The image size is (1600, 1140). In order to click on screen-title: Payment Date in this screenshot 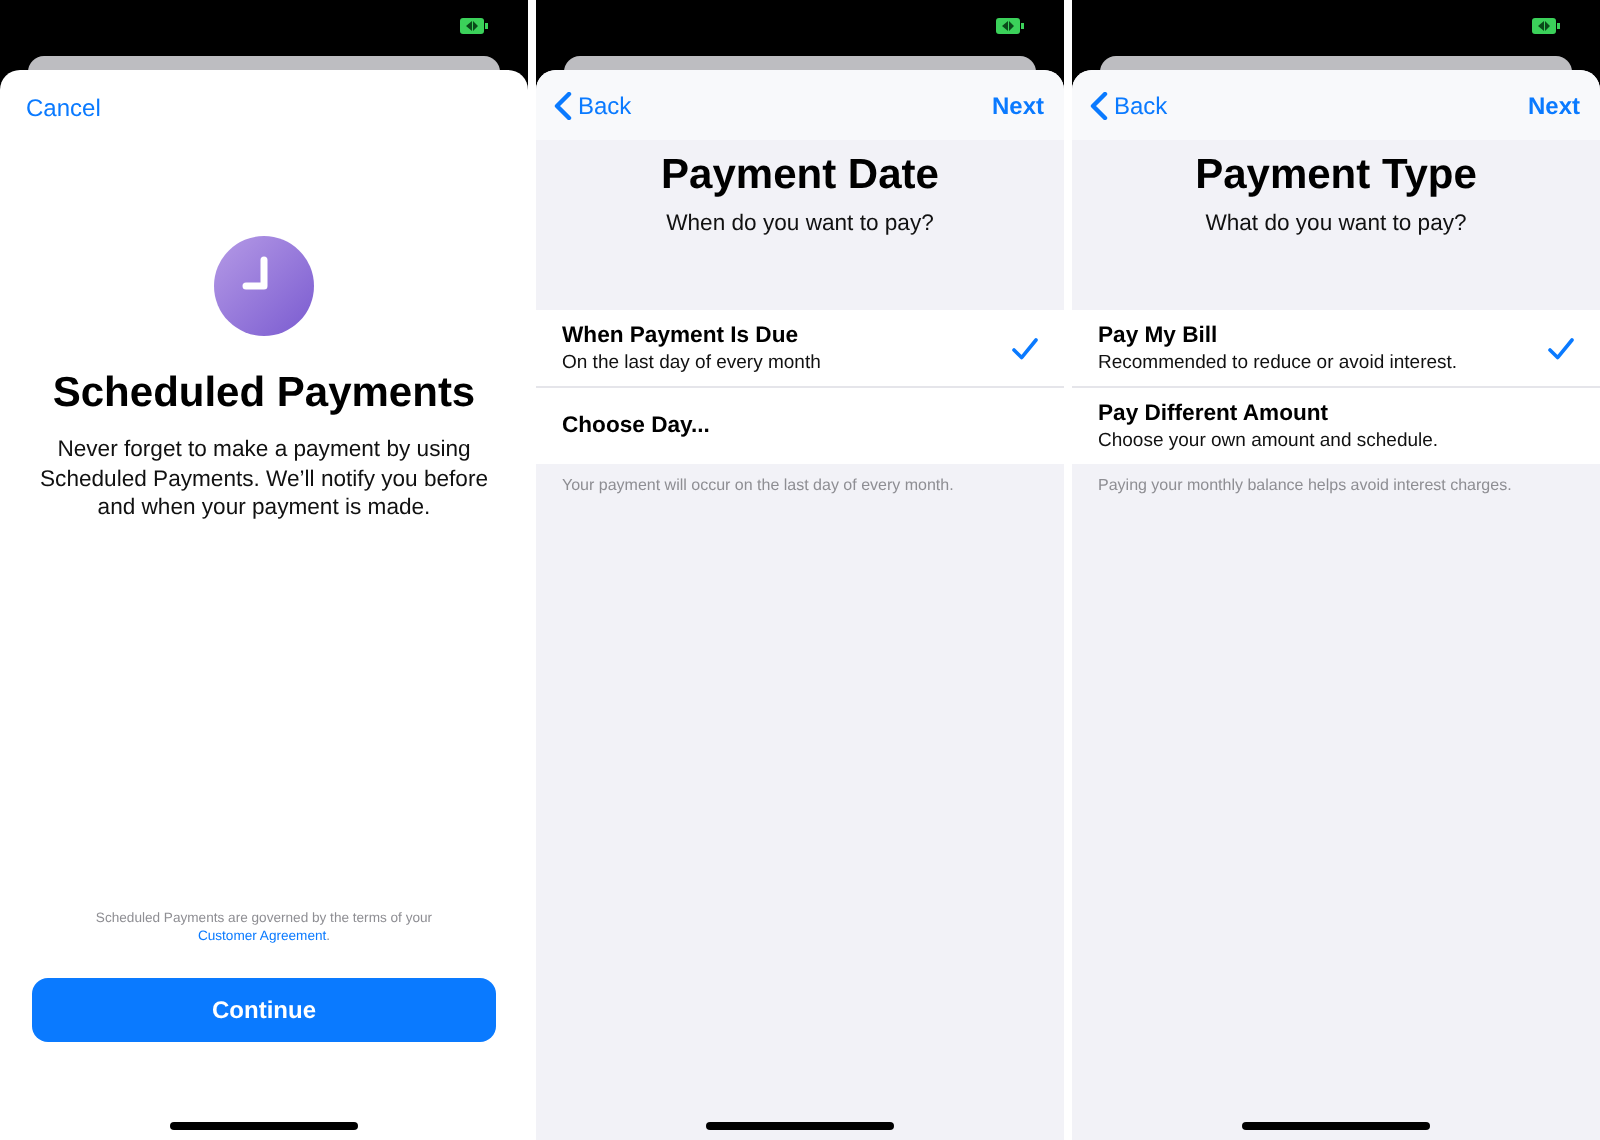, I will do `click(800, 176)`.